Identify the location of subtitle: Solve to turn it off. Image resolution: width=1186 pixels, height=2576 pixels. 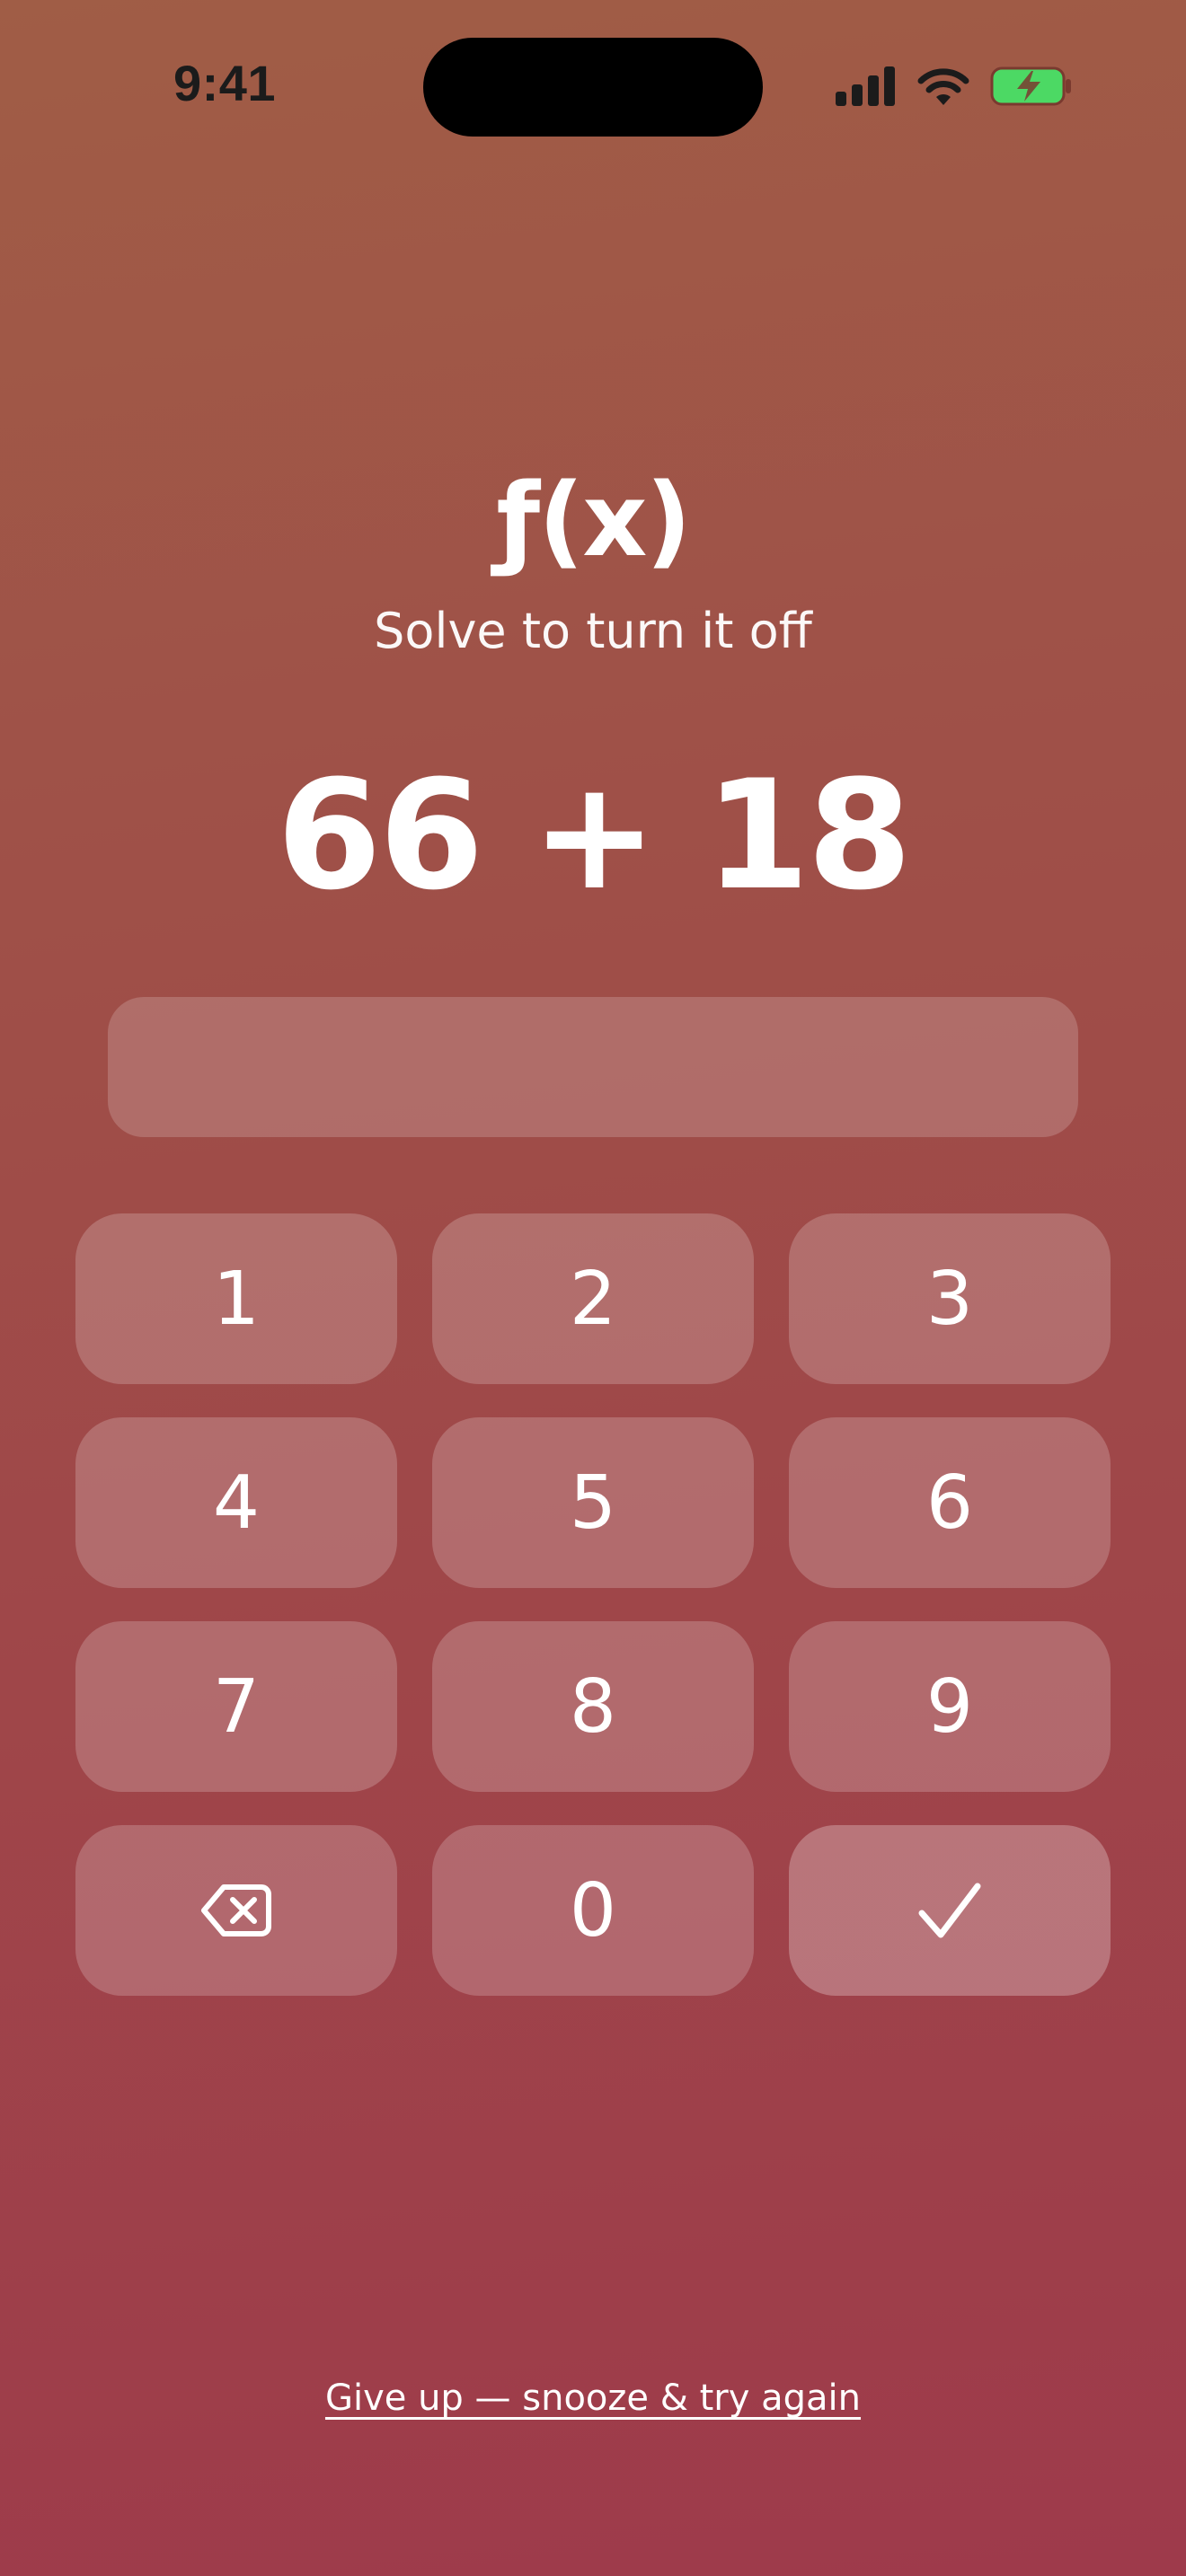
(593, 631).